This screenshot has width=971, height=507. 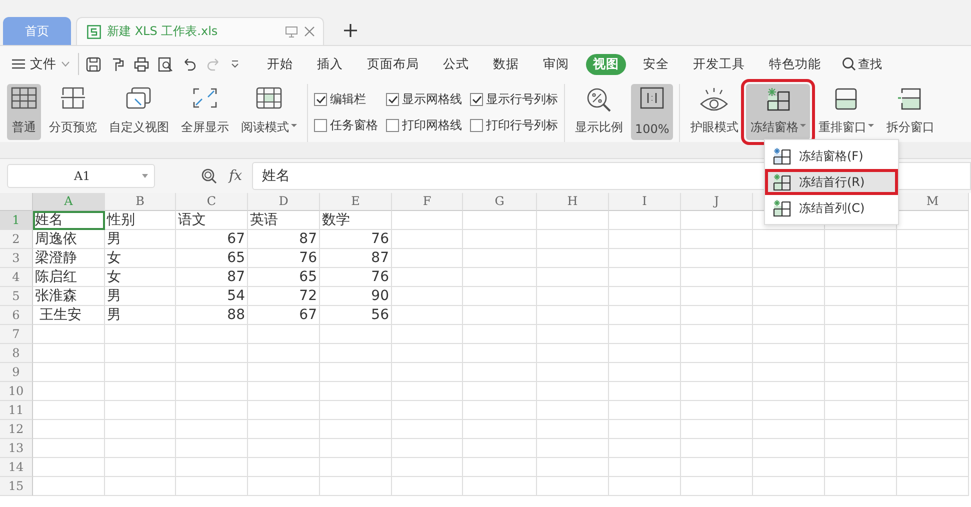 I want to click on table-cell: 性别, so click(x=140, y=220).